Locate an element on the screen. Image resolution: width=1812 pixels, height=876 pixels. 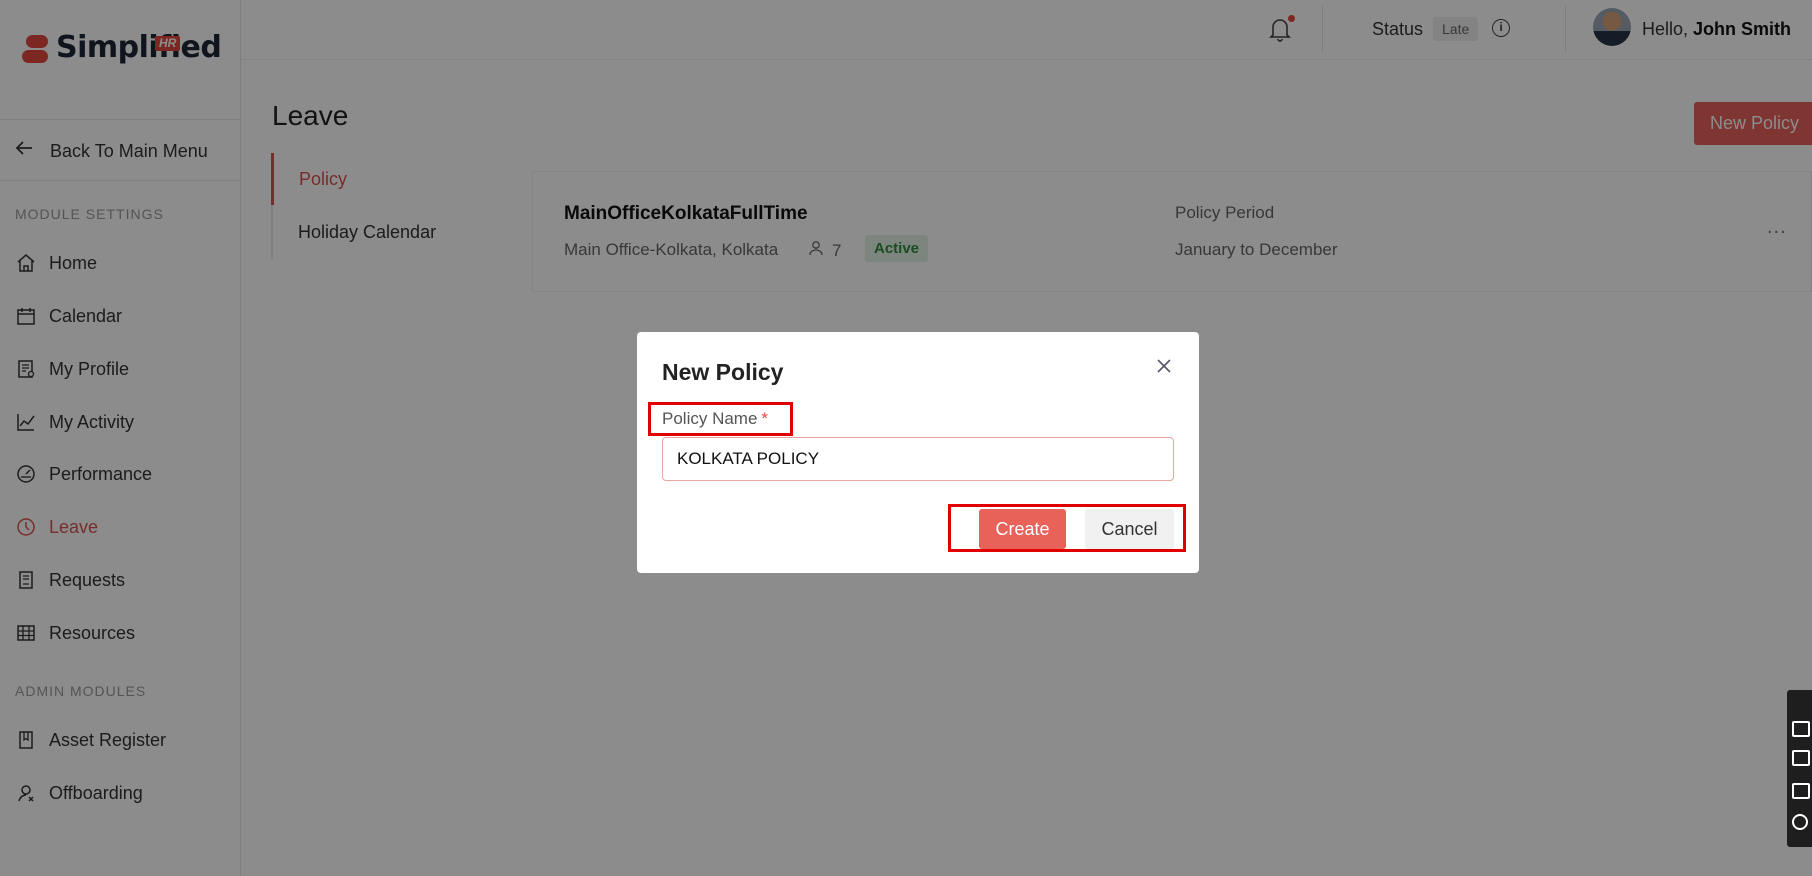
close-icon is located at coordinates (1164, 368).